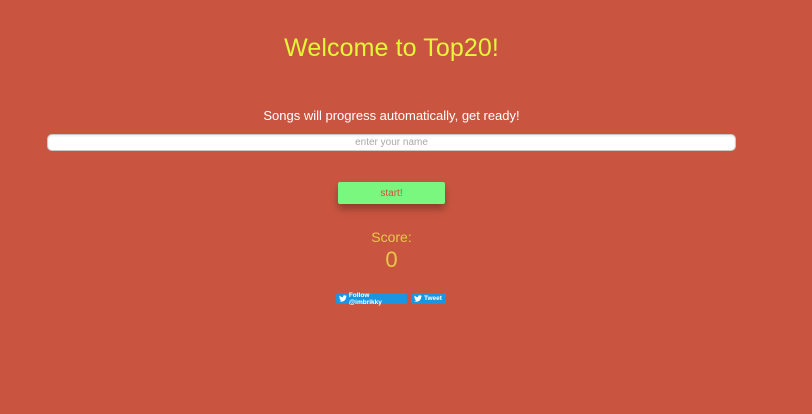 The image size is (812, 414). I want to click on score-value: 0, so click(391, 259).